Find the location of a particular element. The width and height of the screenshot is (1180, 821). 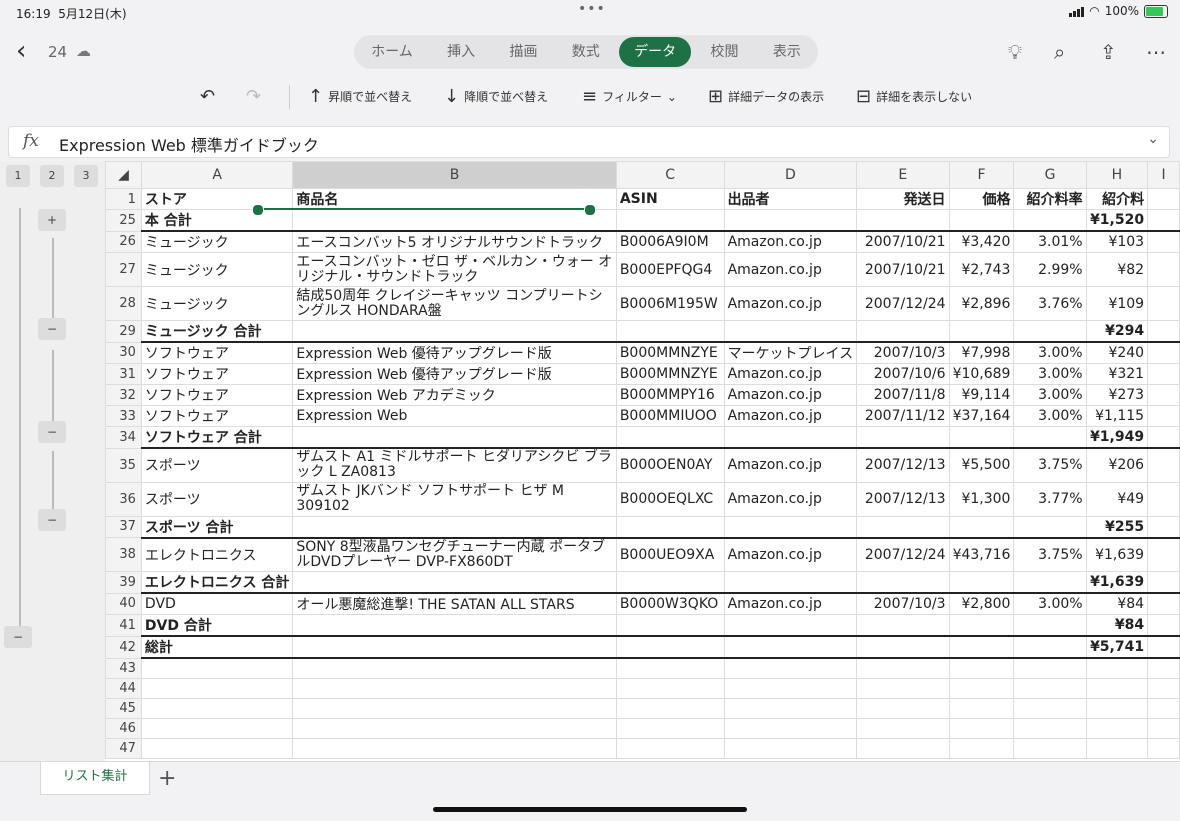

cell-store: DVD is located at coordinates (217, 603).